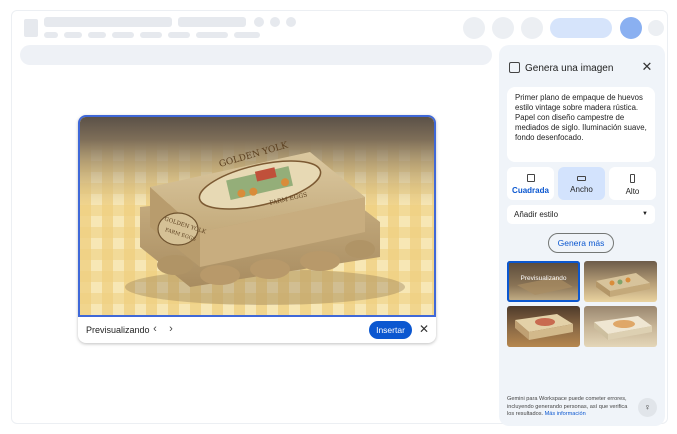 Image resolution: width=677 pixels, height=434 pixels. Describe the element at coordinates (647, 407) in the screenshot. I see `lightbulb-icon: ♀` at that location.